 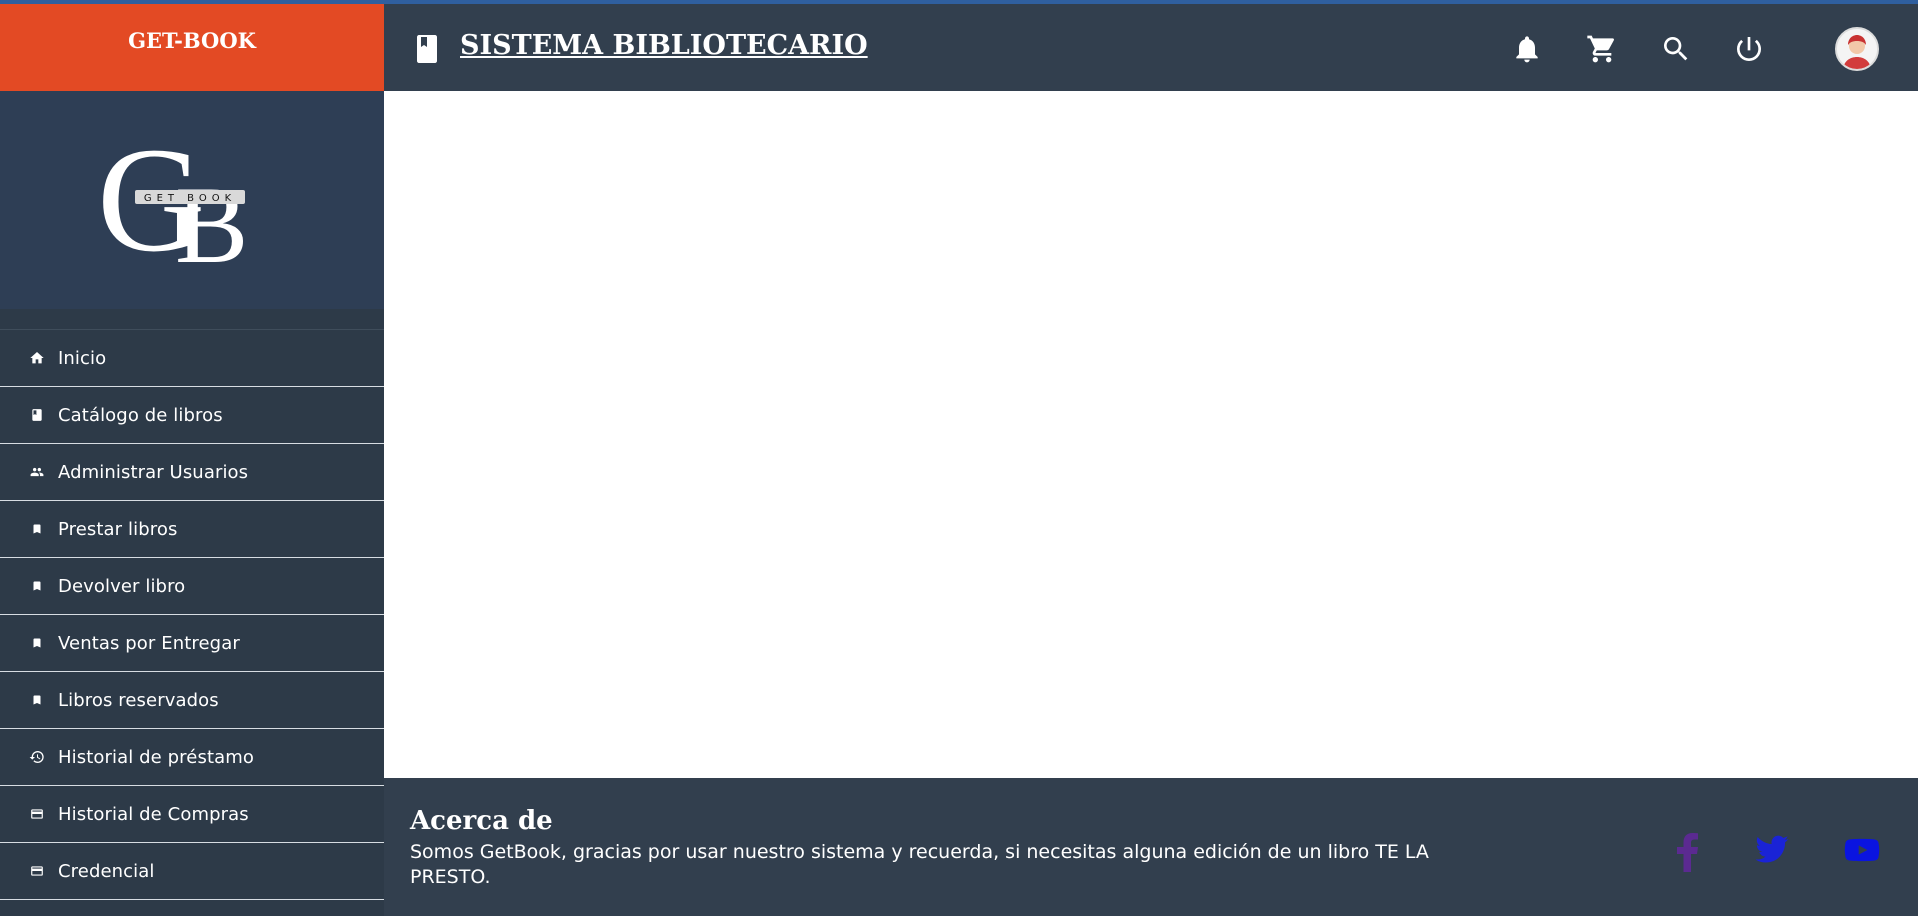 I want to click on sidebar-item-ventas: Ventas por Entregar, so click(x=192, y=643).